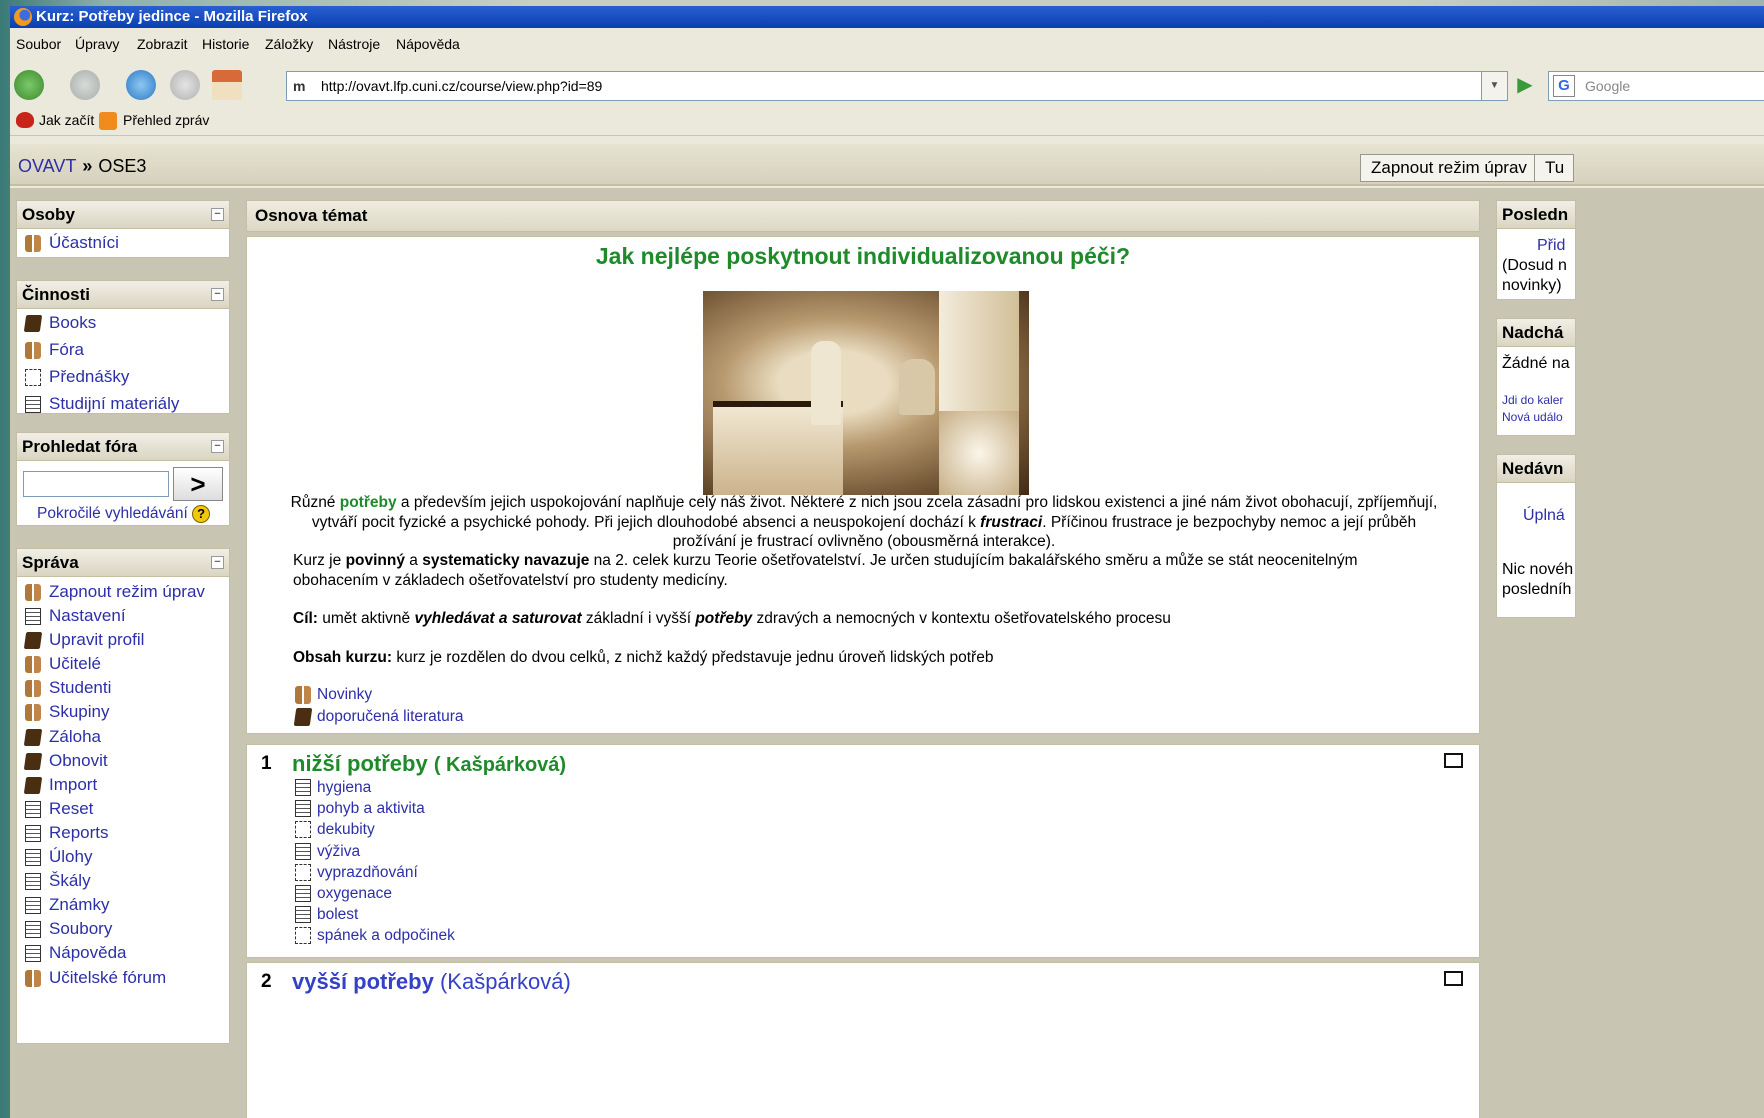  Describe the element at coordinates (123, 712) in the screenshot. I see `sidebar-item-sprava: Skupiny` at that location.